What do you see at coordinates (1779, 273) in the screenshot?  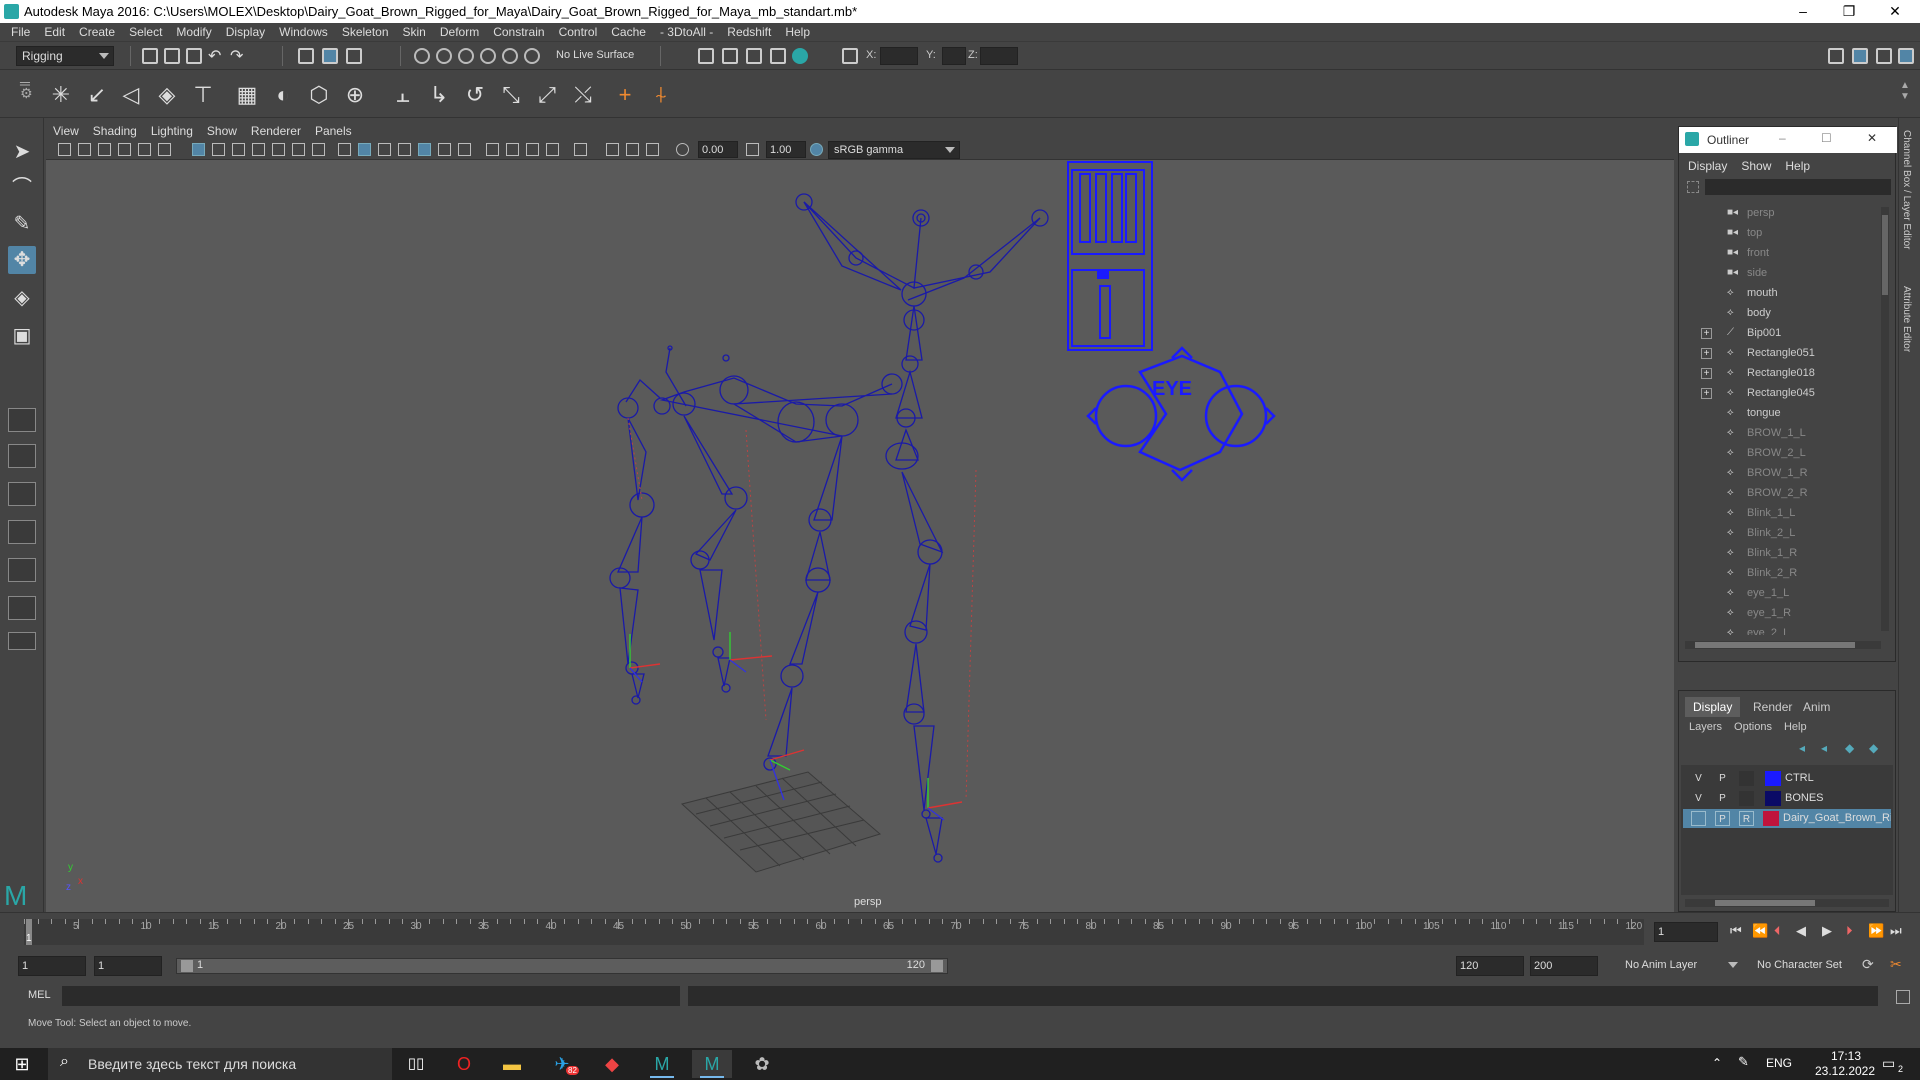 I see `outliner-item: ■◂ side` at bounding box center [1779, 273].